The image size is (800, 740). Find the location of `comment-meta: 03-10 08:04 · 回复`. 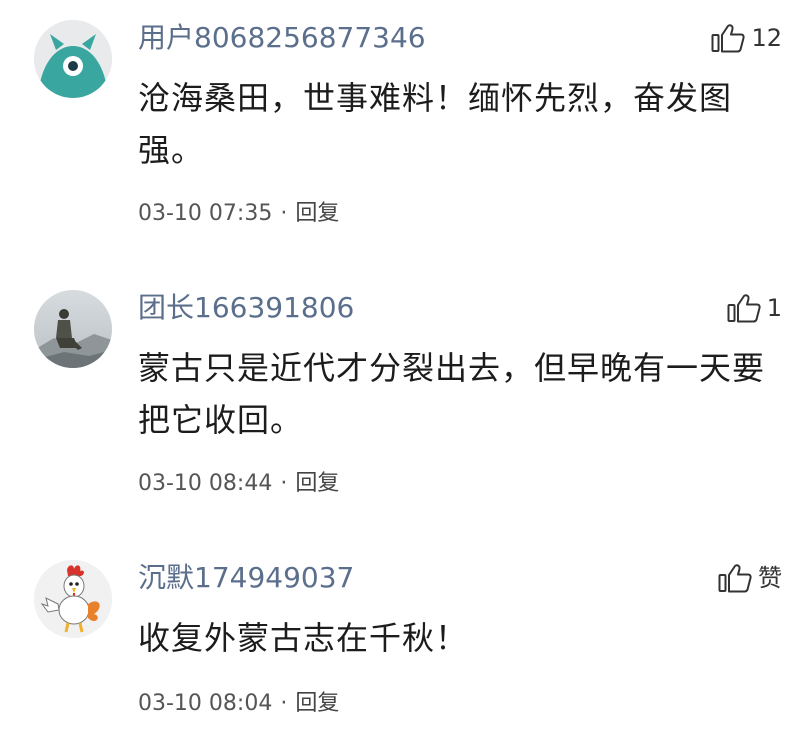

comment-meta: 03-10 08:04 · 回复 is located at coordinates (238, 704).